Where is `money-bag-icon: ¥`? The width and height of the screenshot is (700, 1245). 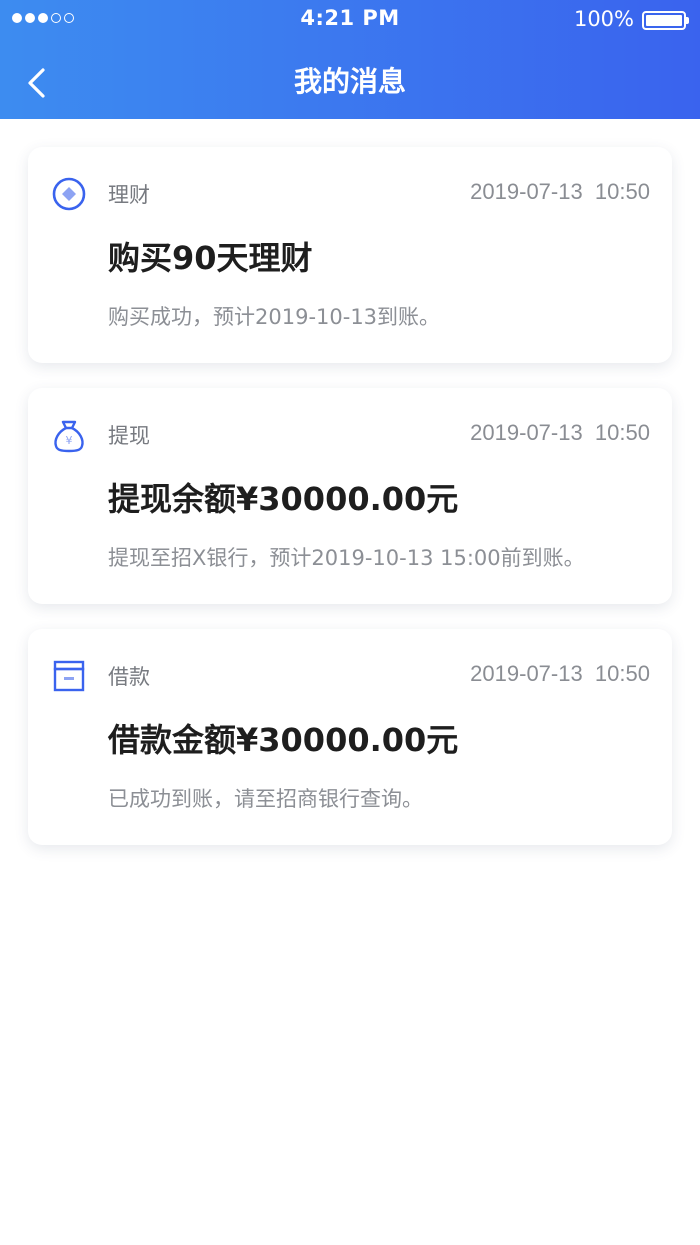 money-bag-icon: ¥ is located at coordinates (69, 436).